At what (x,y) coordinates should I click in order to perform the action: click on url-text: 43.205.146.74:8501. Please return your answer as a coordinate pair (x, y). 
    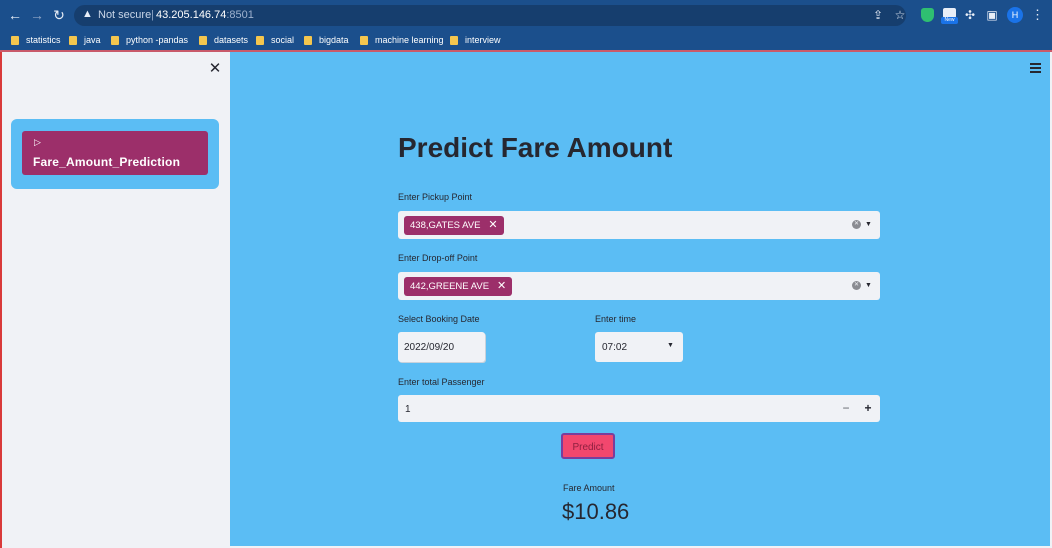
    Looking at the image, I should click on (205, 15).